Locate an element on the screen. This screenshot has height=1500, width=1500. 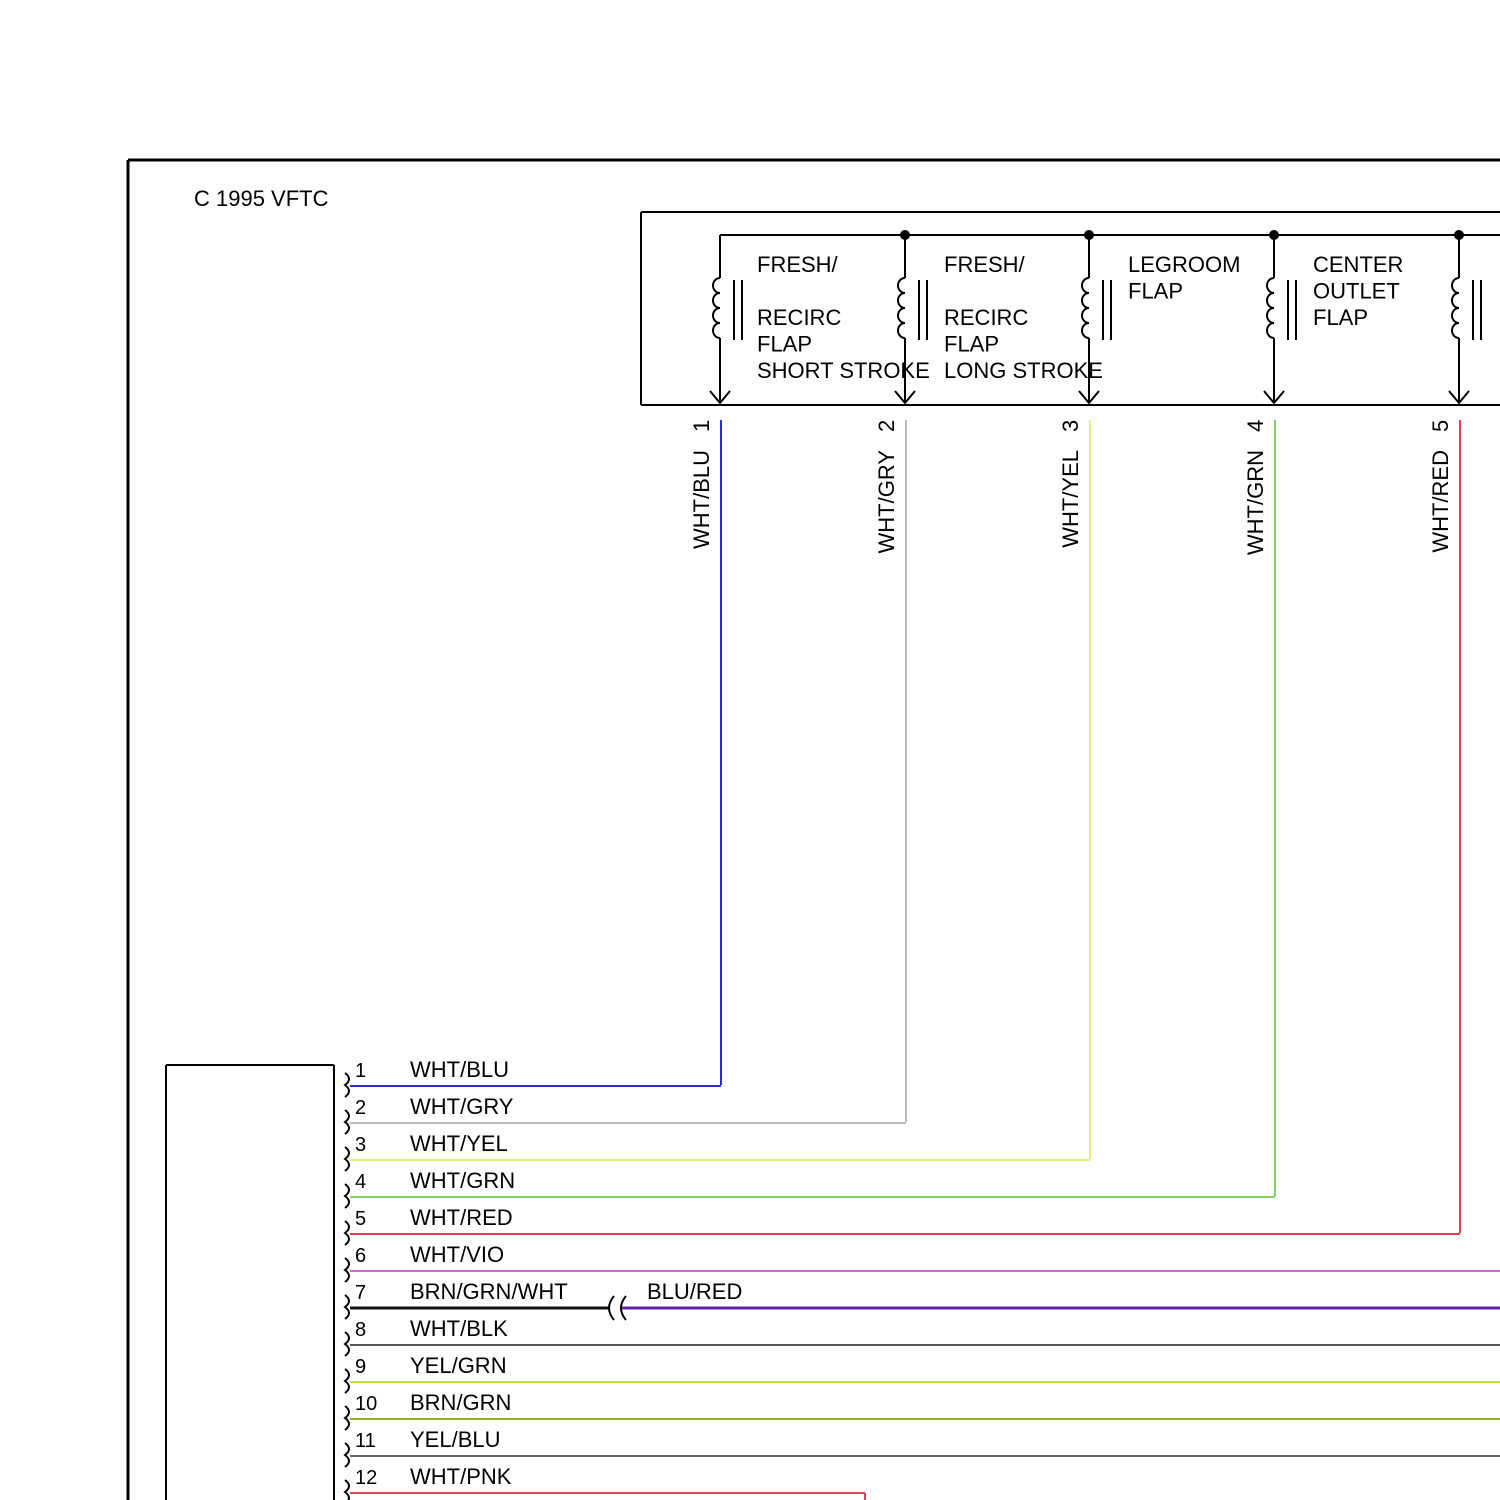
row-pin-number: 10 is located at coordinates (366, 1404).